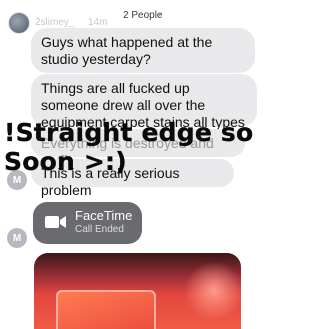 The width and height of the screenshot is (320, 329). Describe the element at coordinates (55, 222) in the screenshot. I see `video-camera-icon` at that location.